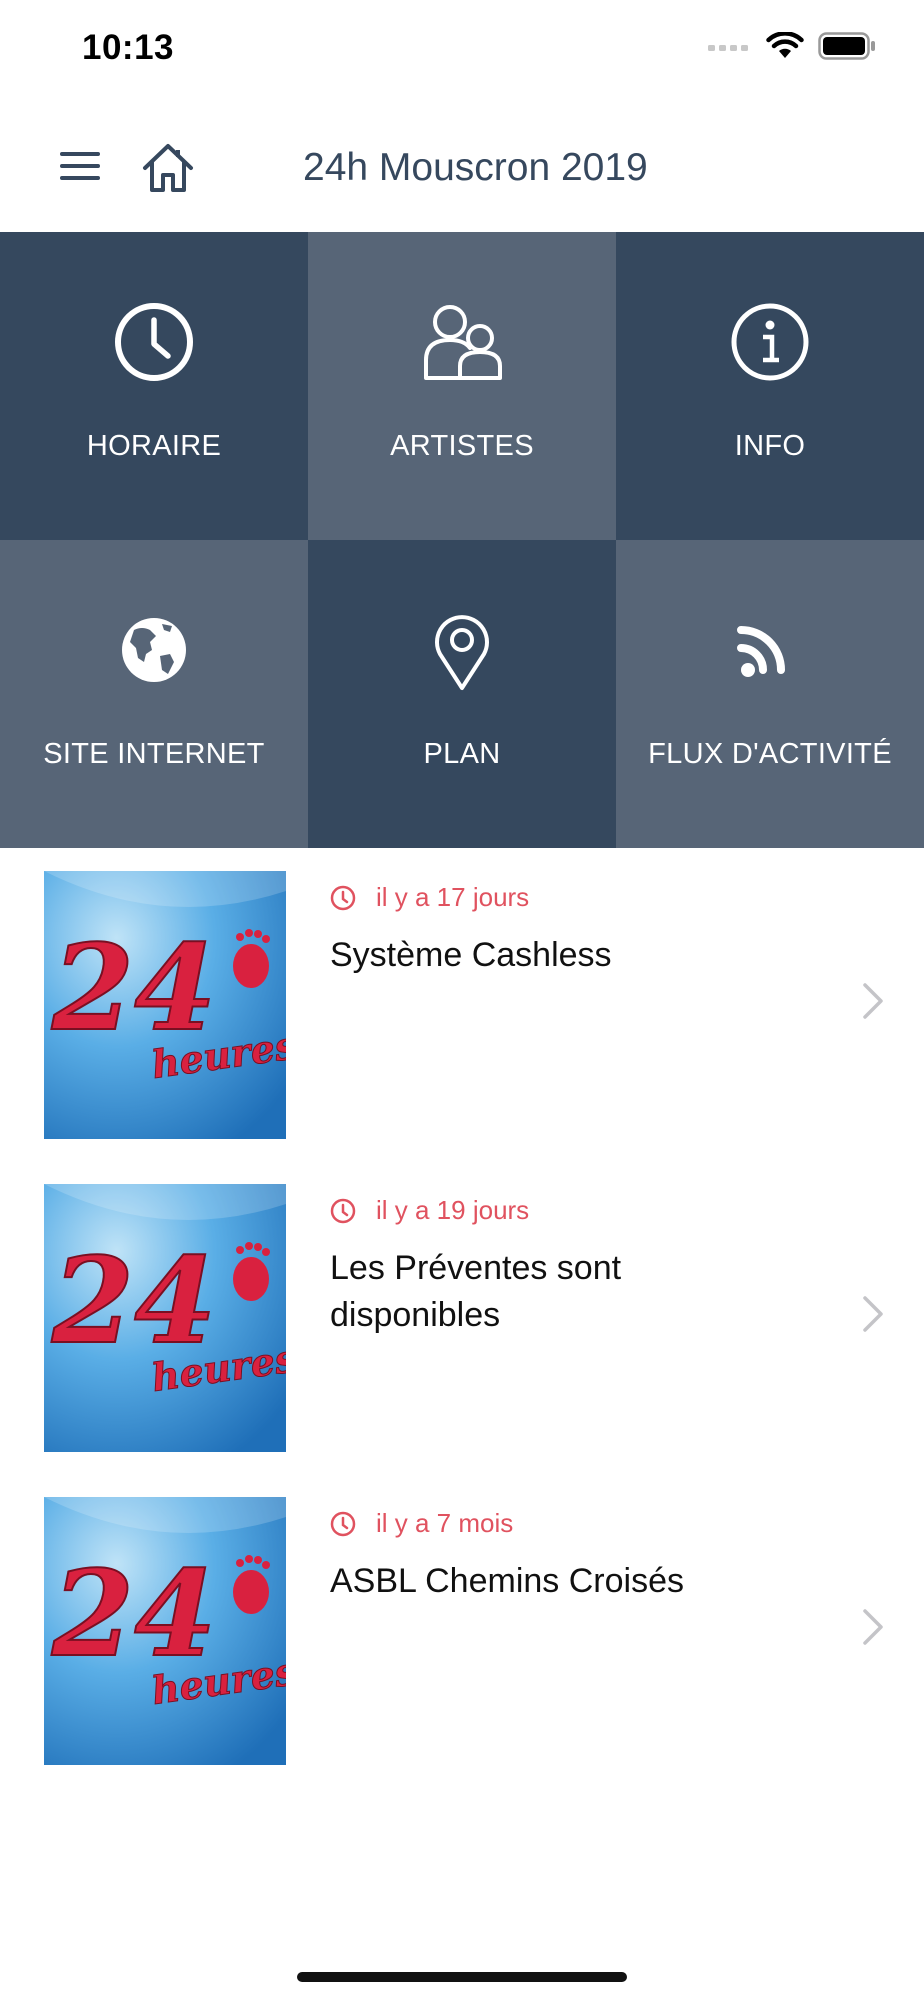 The image size is (924, 2000). What do you see at coordinates (445, 1523) in the screenshot?
I see `timestamp: il y a 7 mois` at bounding box center [445, 1523].